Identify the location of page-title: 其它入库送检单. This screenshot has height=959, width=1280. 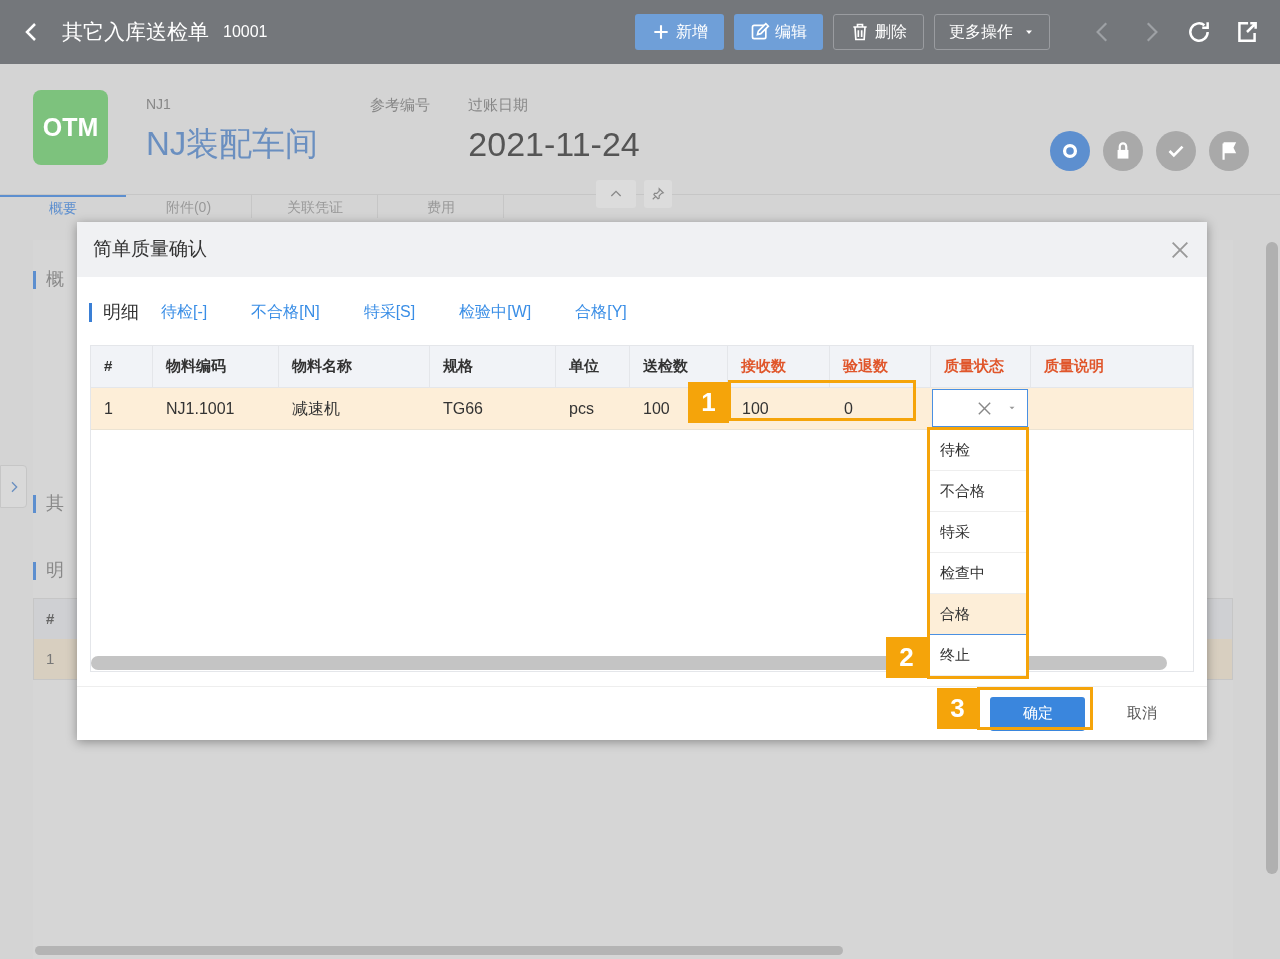
(135, 32).